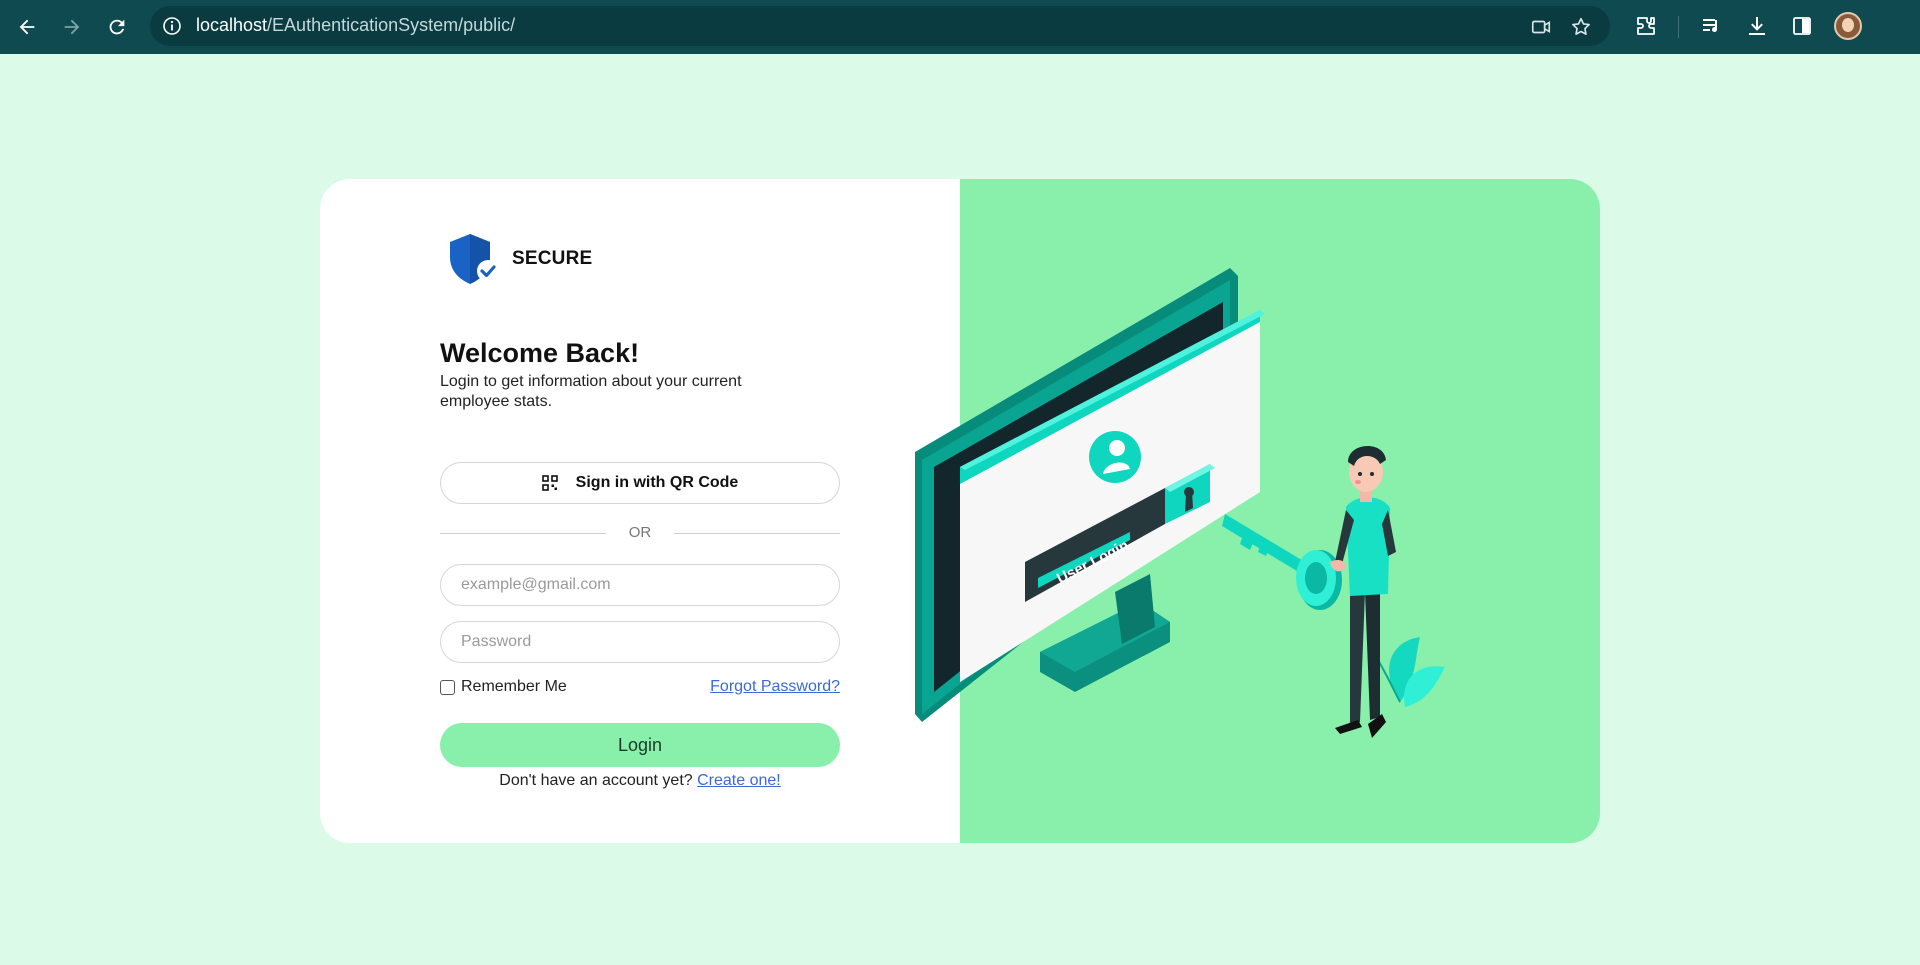 This screenshot has height=965, width=1920. I want to click on page-title: Welcome Back!, so click(540, 353).